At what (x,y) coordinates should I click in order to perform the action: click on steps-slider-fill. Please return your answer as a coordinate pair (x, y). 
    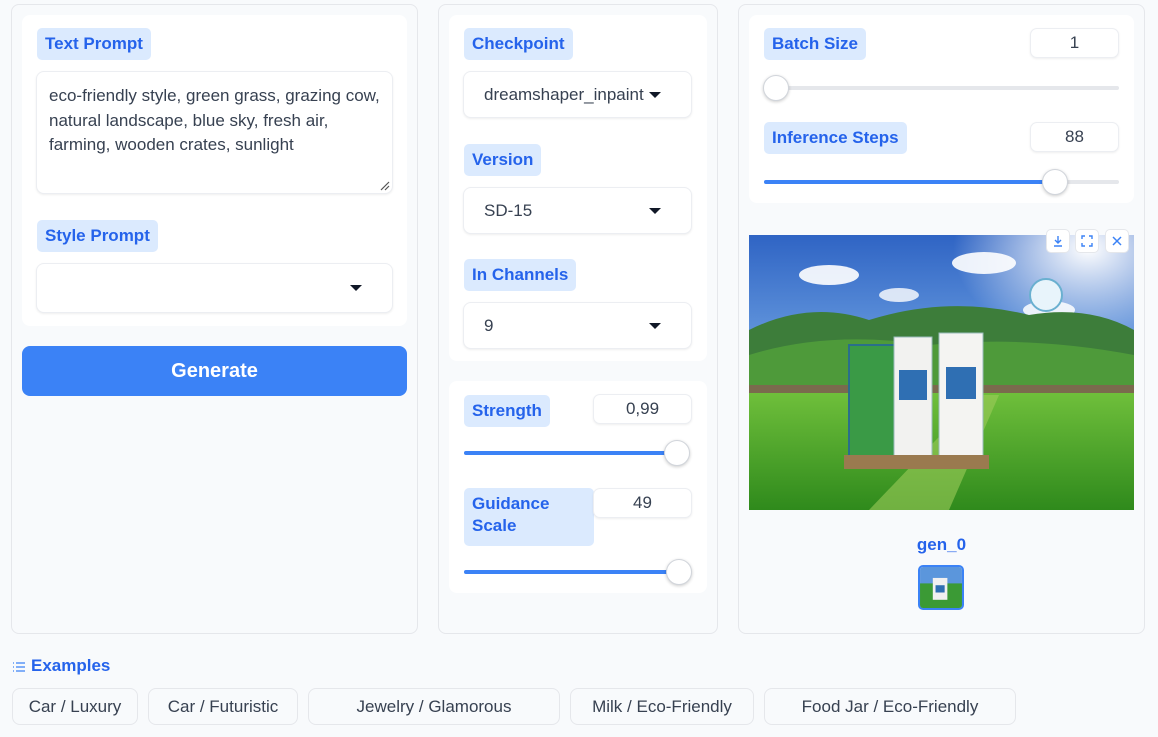
    Looking at the image, I should click on (910, 182).